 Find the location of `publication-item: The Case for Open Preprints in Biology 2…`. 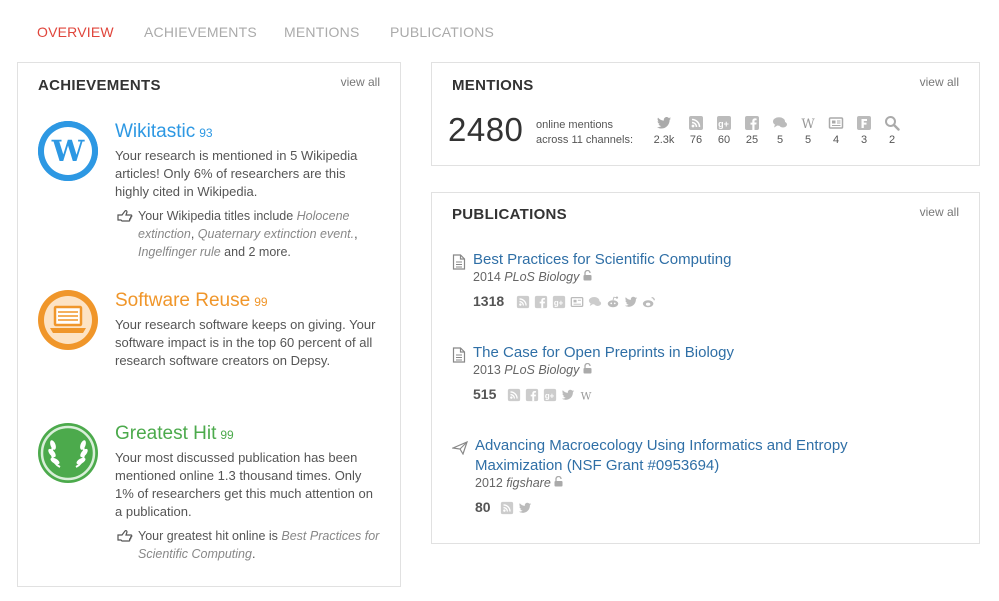

publication-item: The Case for Open Preprints in Biology 2… is located at coordinates (702, 378).